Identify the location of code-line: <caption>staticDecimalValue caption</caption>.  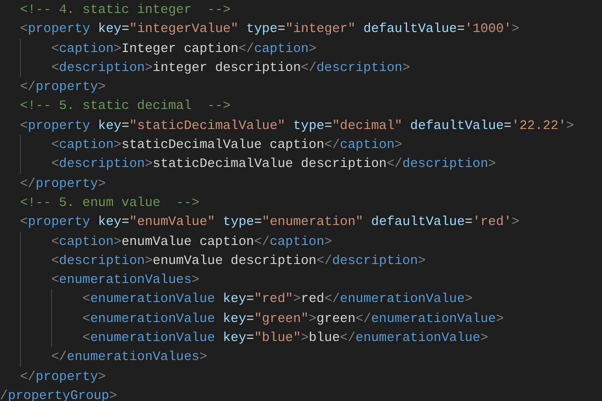
(226, 145).